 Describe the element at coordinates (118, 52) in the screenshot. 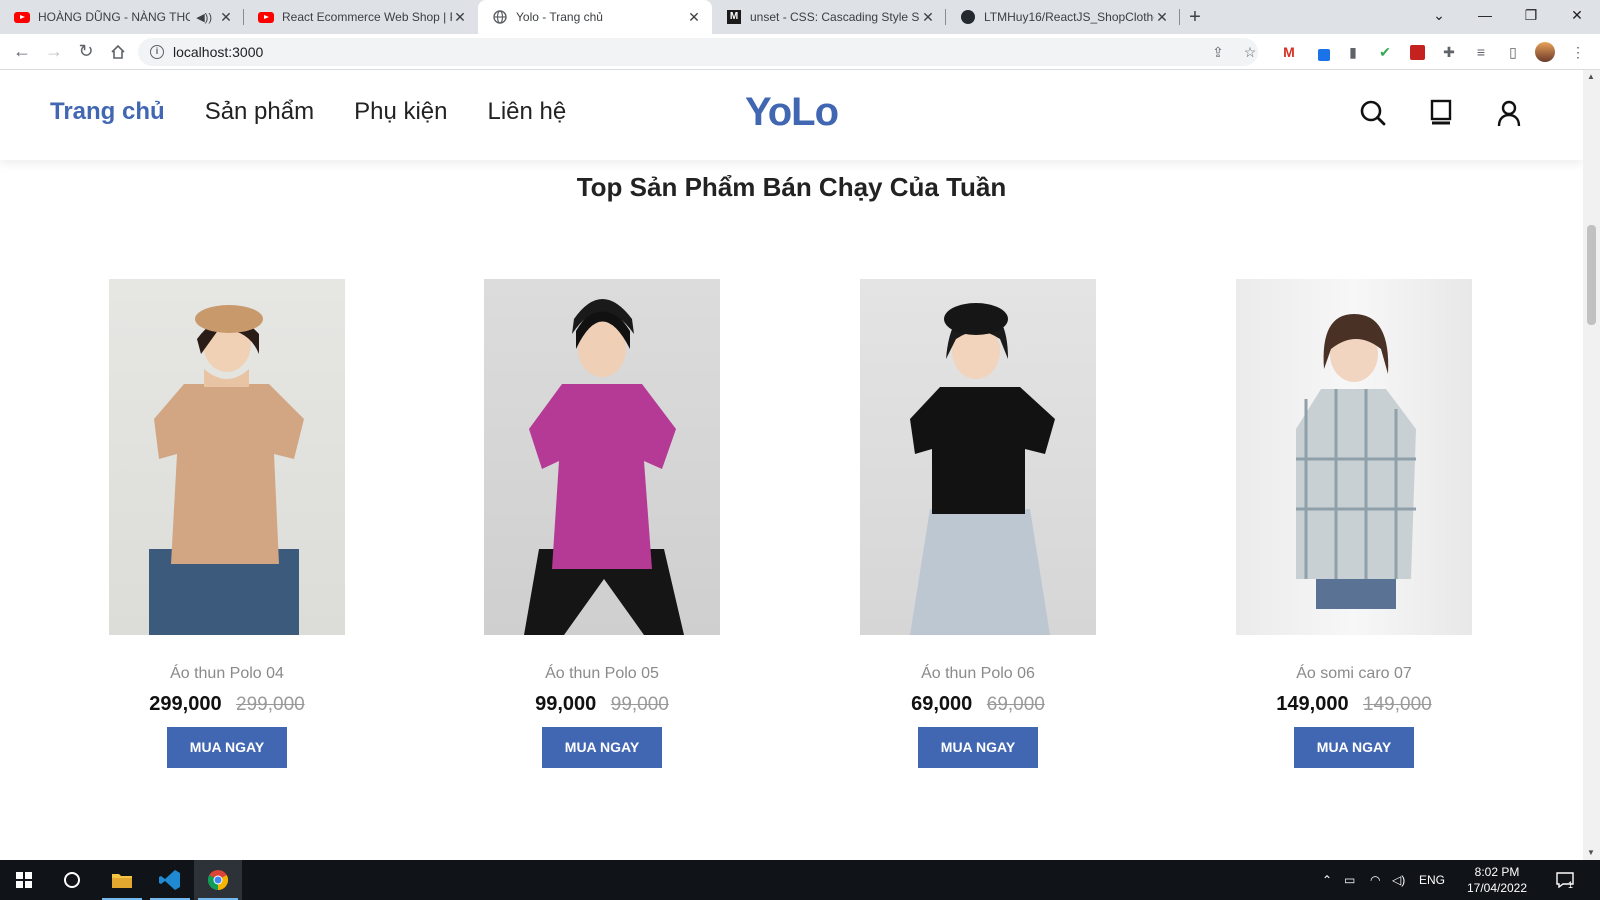

I see `home-icon` at that location.